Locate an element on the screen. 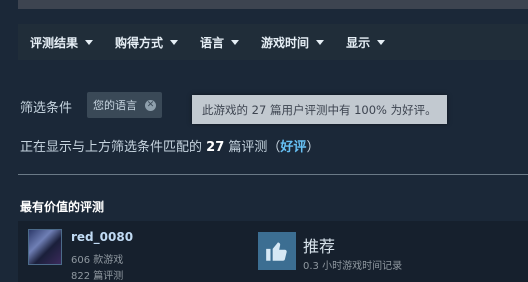 The image size is (528, 282). filter-language-label: 语言 is located at coordinates (212, 42).